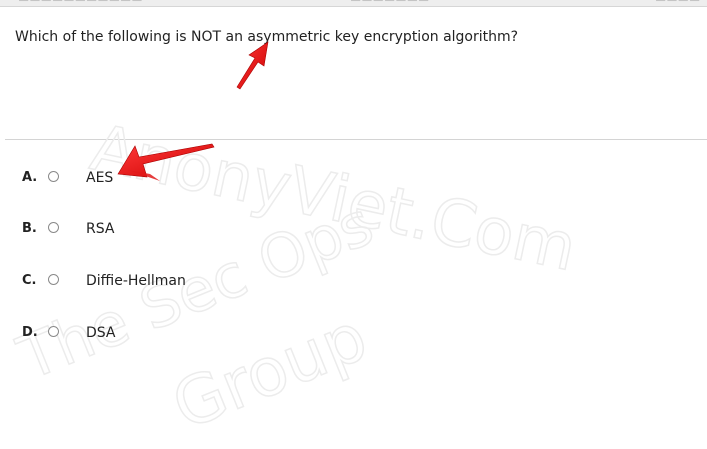  Describe the element at coordinates (29, 228) in the screenshot. I see `answer-letter: B.` at that location.